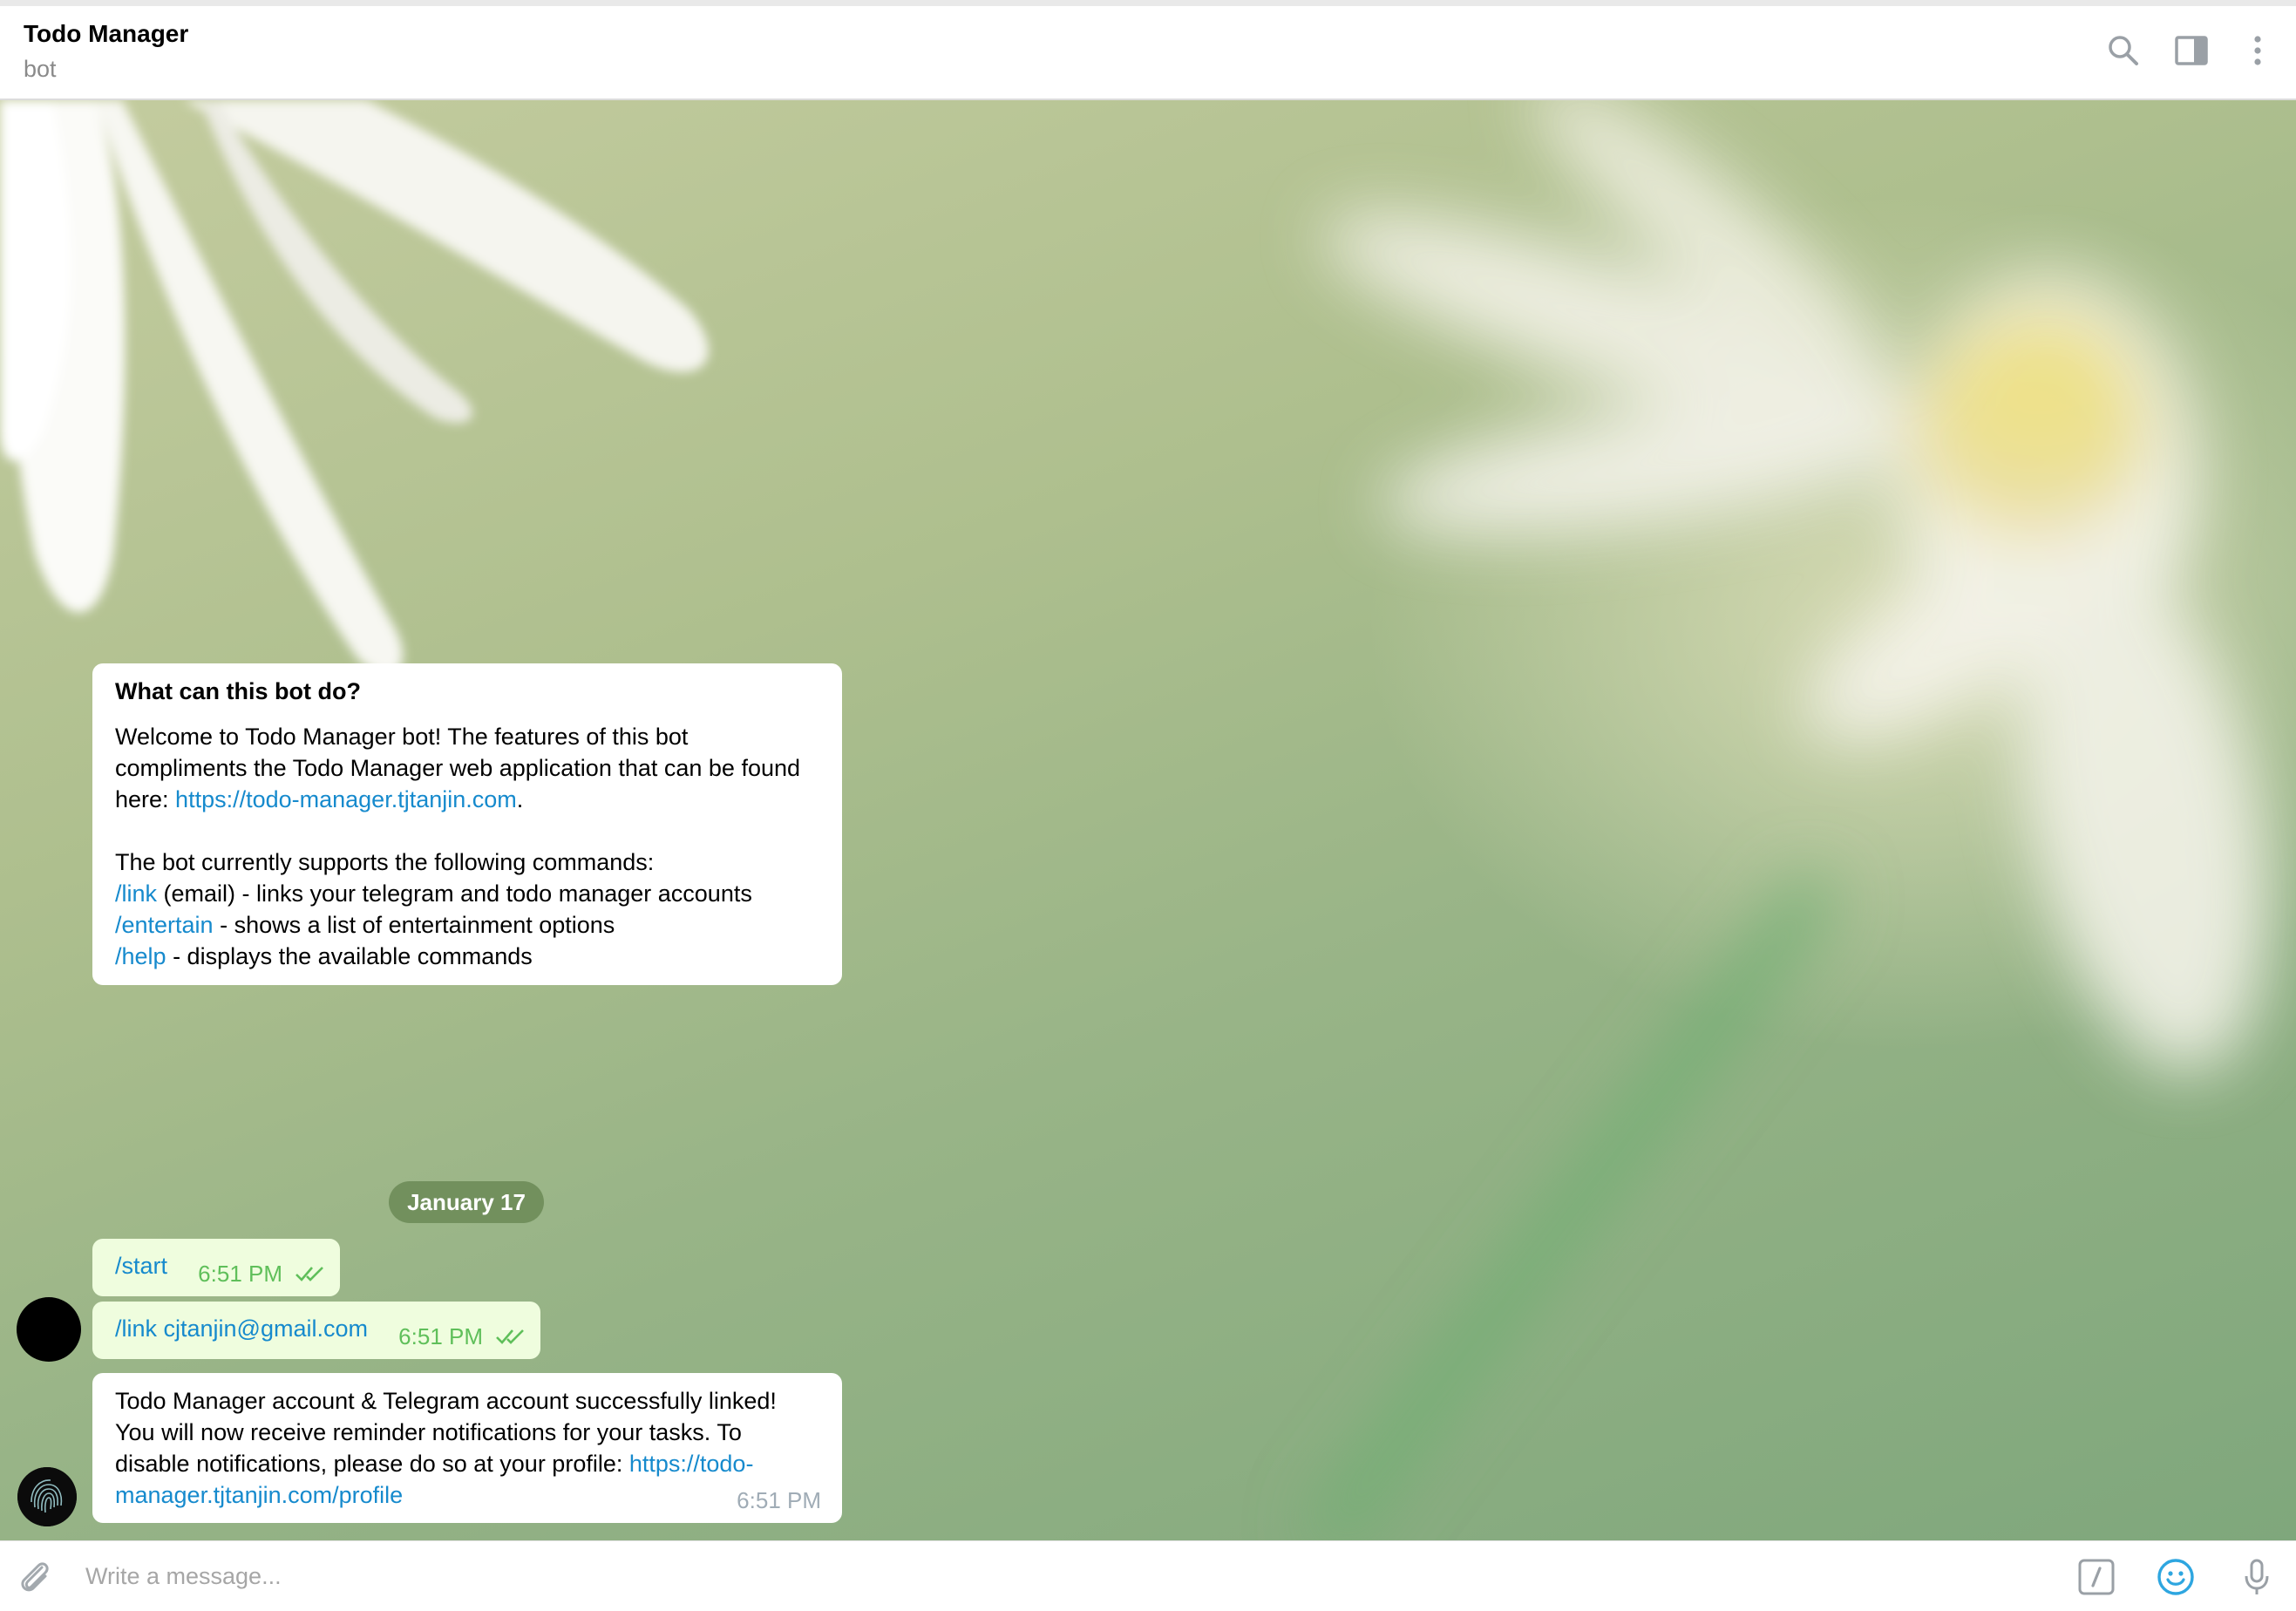 The width and height of the screenshot is (2296, 1611). I want to click on bot-avatar, so click(47, 1496).